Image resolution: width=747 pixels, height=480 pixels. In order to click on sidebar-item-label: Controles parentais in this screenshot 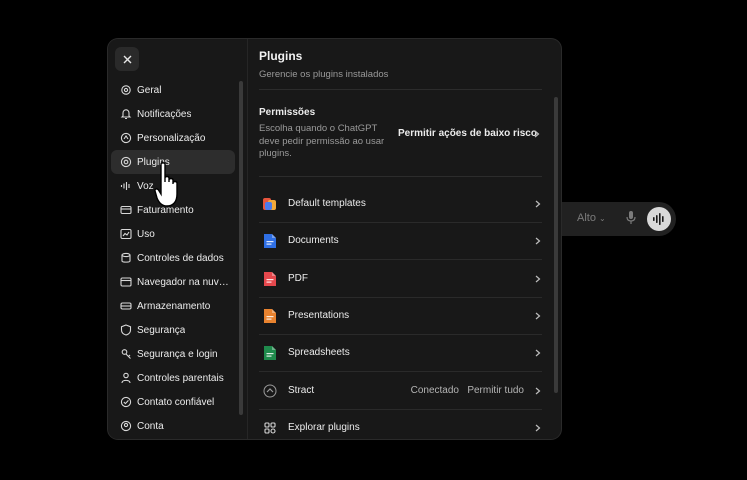, I will do `click(180, 378)`.